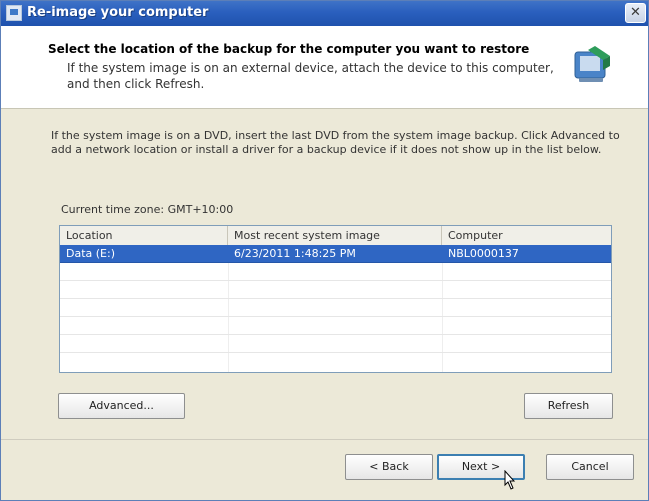 This screenshot has height=501, width=649. Describe the element at coordinates (592, 64) in the screenshot. I see `backup-device-icon` at that location.